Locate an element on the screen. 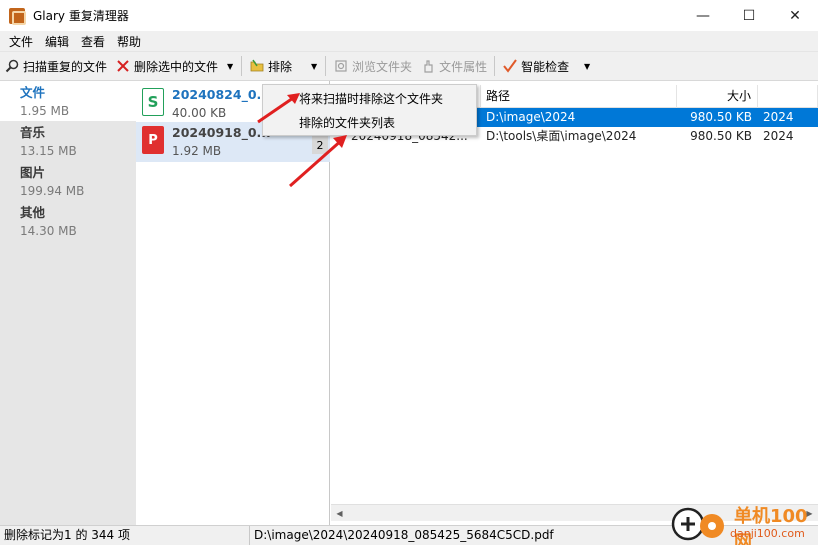 Image resolution: width=818 pixels, height=545 pixels. title-bar: Glary 重复清理器 — ☐ ✕ is located at coordinates (409, 15).